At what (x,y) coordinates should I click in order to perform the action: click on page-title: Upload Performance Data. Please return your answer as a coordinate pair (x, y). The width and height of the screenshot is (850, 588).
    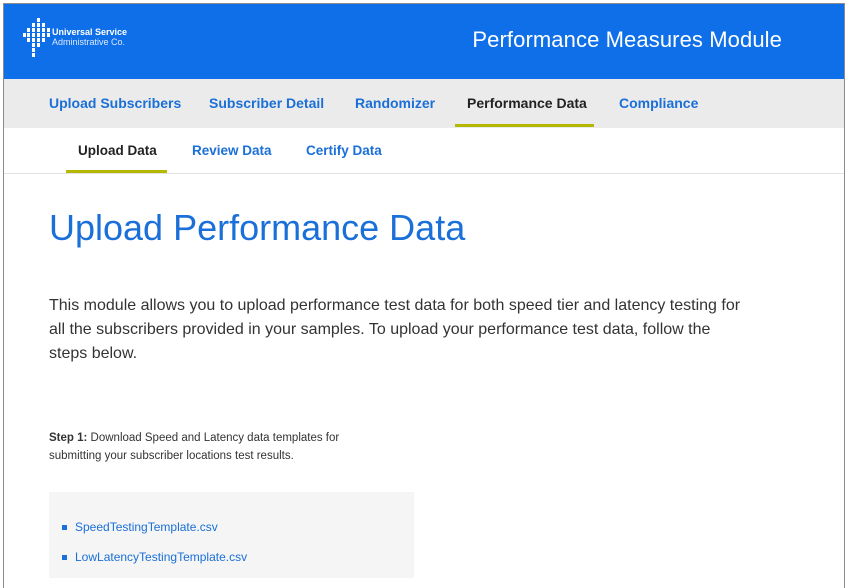
    Looking at the image, I should click on (257, 227).